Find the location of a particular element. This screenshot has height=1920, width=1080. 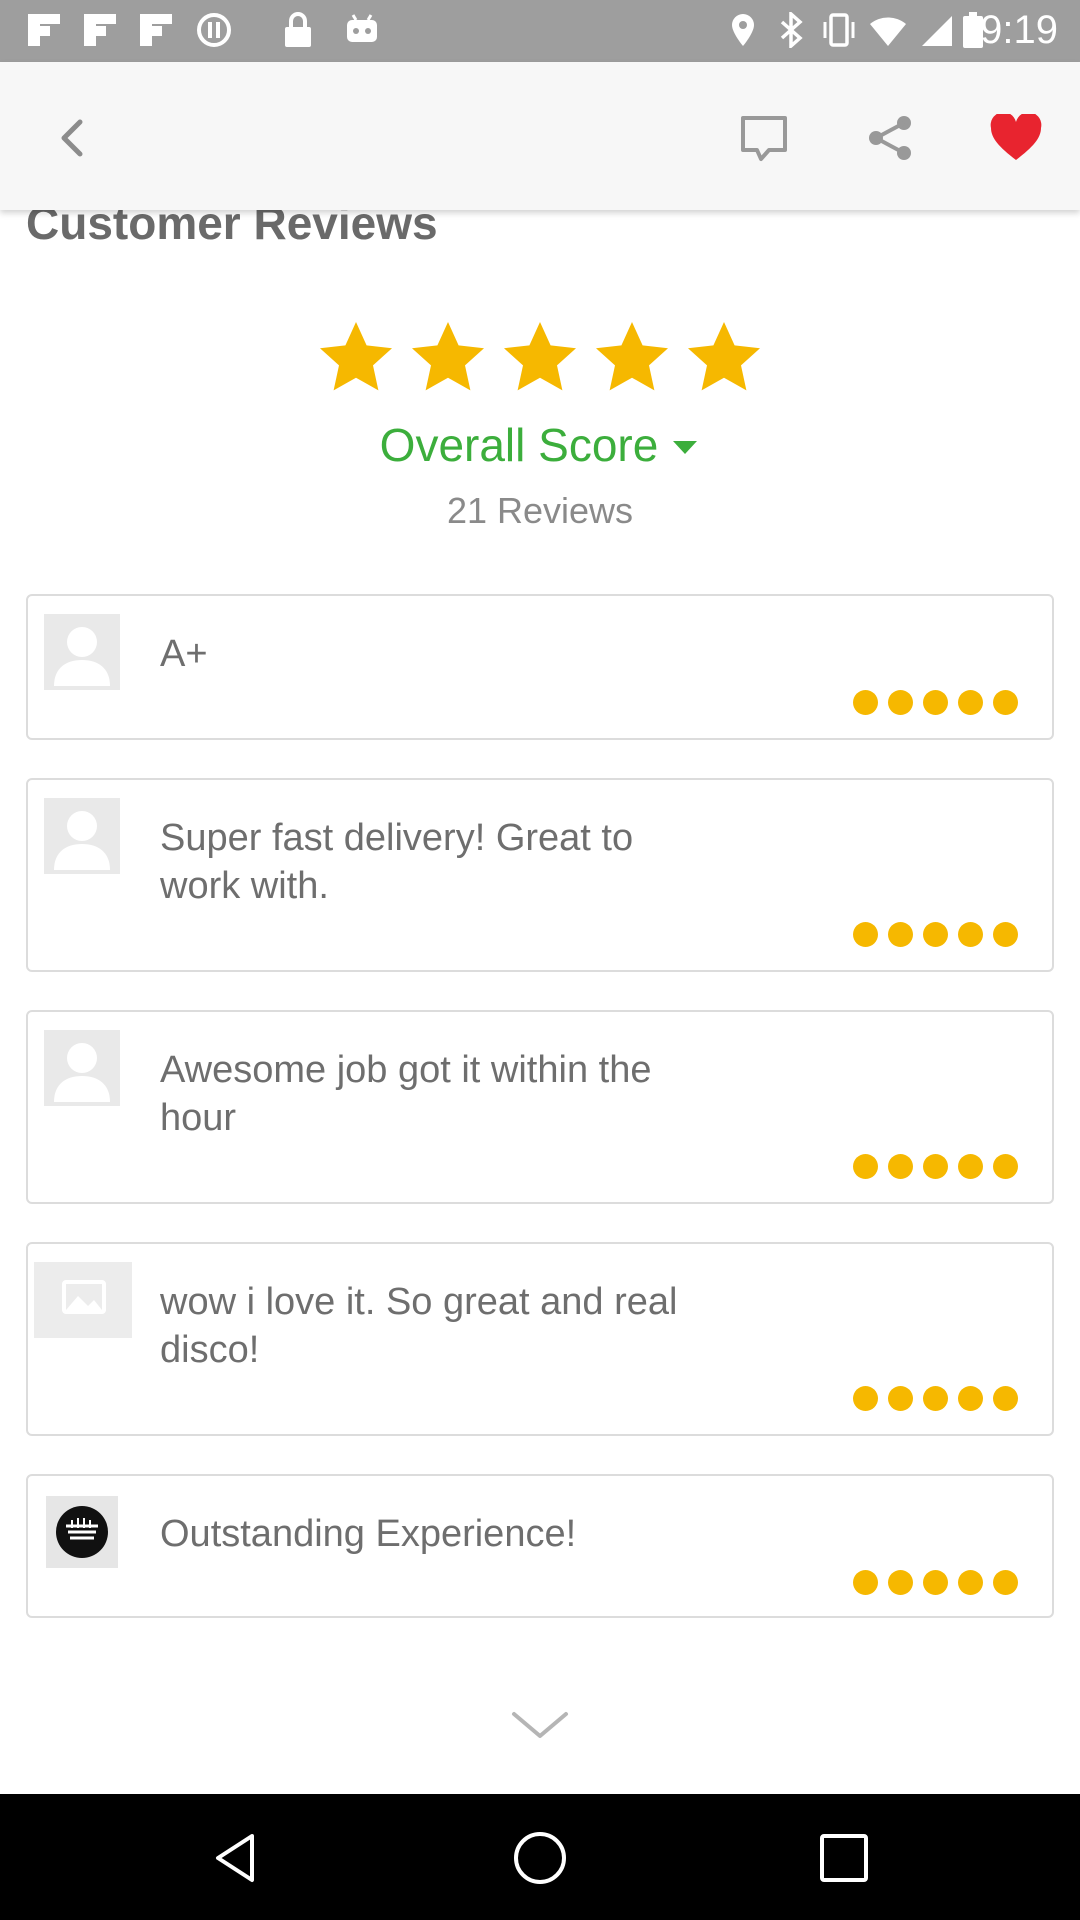

nav-recents-icon is located at coordinates (844, 1858).